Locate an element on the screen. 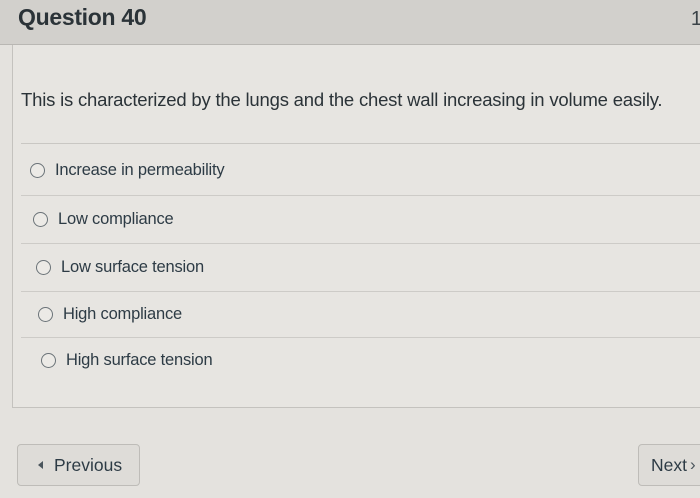 Image resolution: width=700 pixels, height=498 pixels. previous-button: Previous is located at coordinates (78, 465).